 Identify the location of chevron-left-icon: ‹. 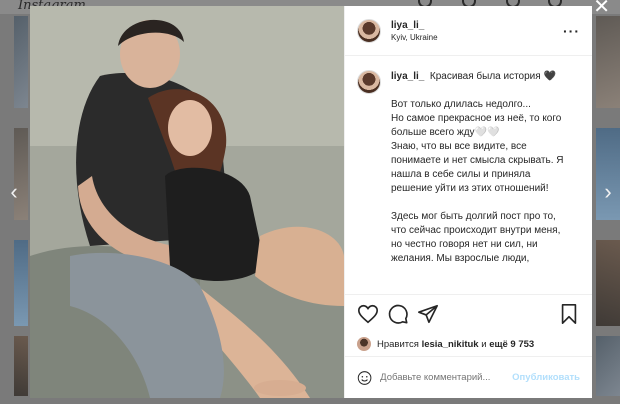
(14, 192).